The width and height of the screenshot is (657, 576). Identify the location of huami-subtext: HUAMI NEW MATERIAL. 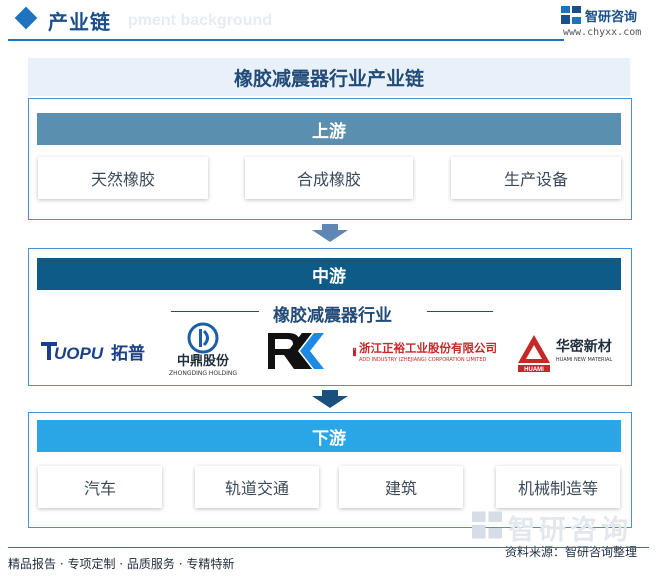
(584, 360).